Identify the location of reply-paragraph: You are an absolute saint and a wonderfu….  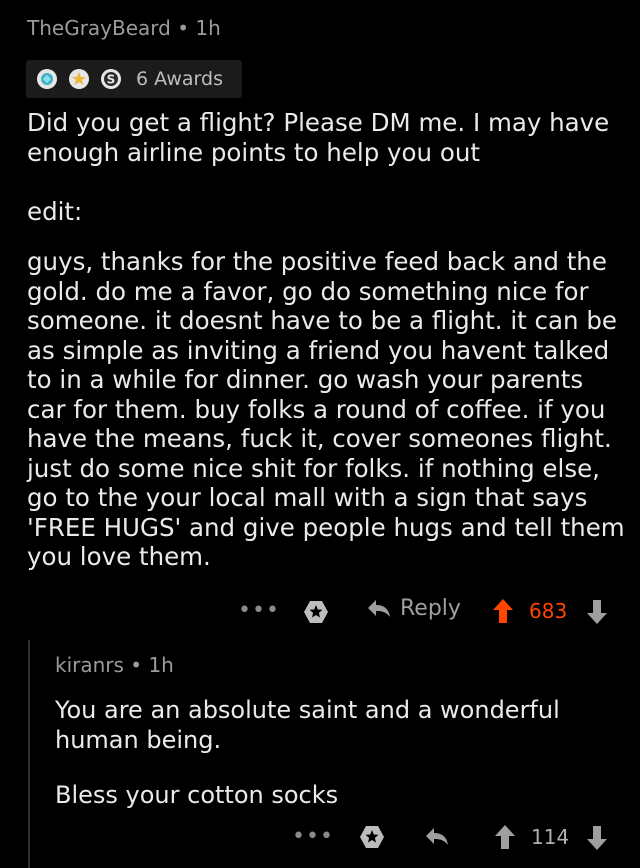
(307, 725).